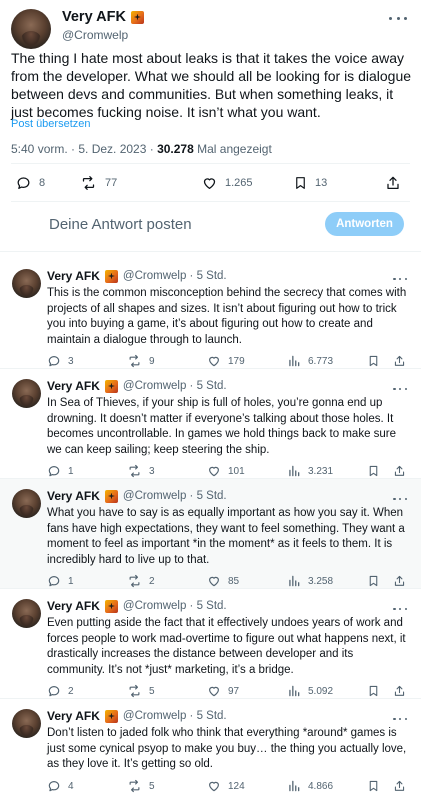  I want to click on like-button: 97, so click(223, 691).